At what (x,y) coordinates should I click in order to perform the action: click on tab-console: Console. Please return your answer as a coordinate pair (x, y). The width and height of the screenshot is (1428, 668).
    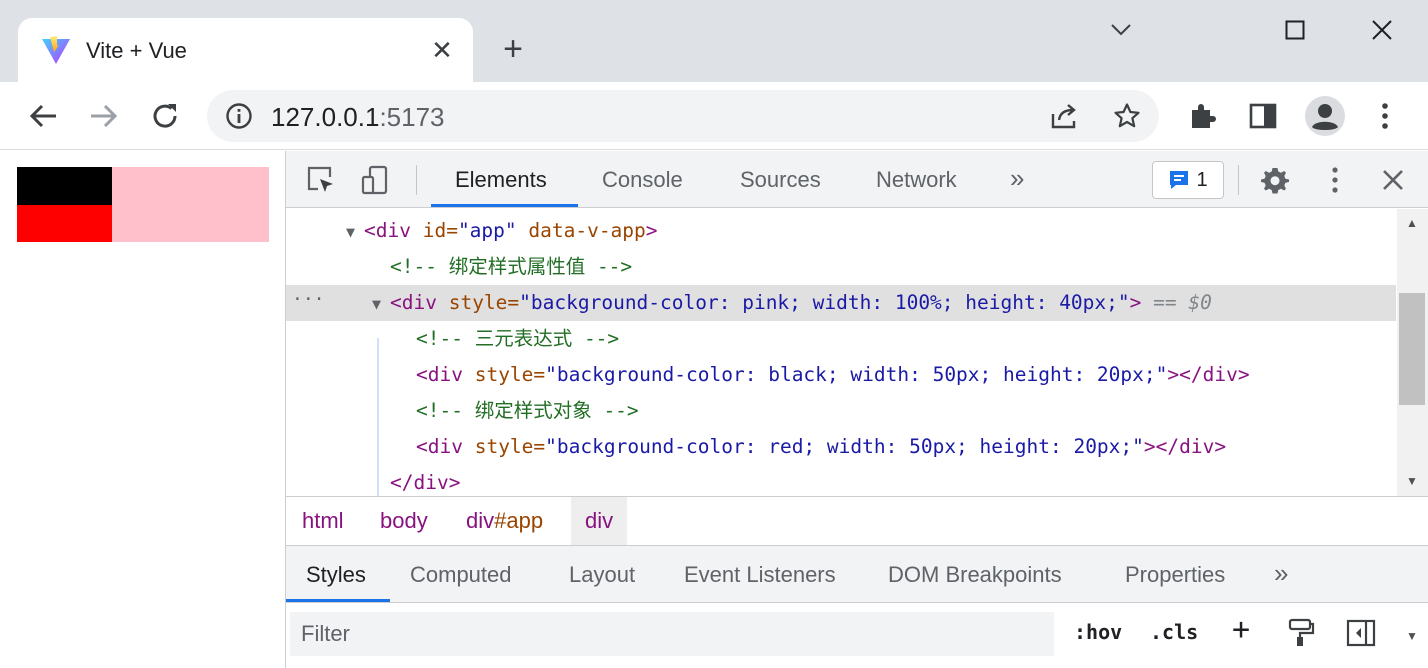
    Looking at the image, I should click on (642, 180).